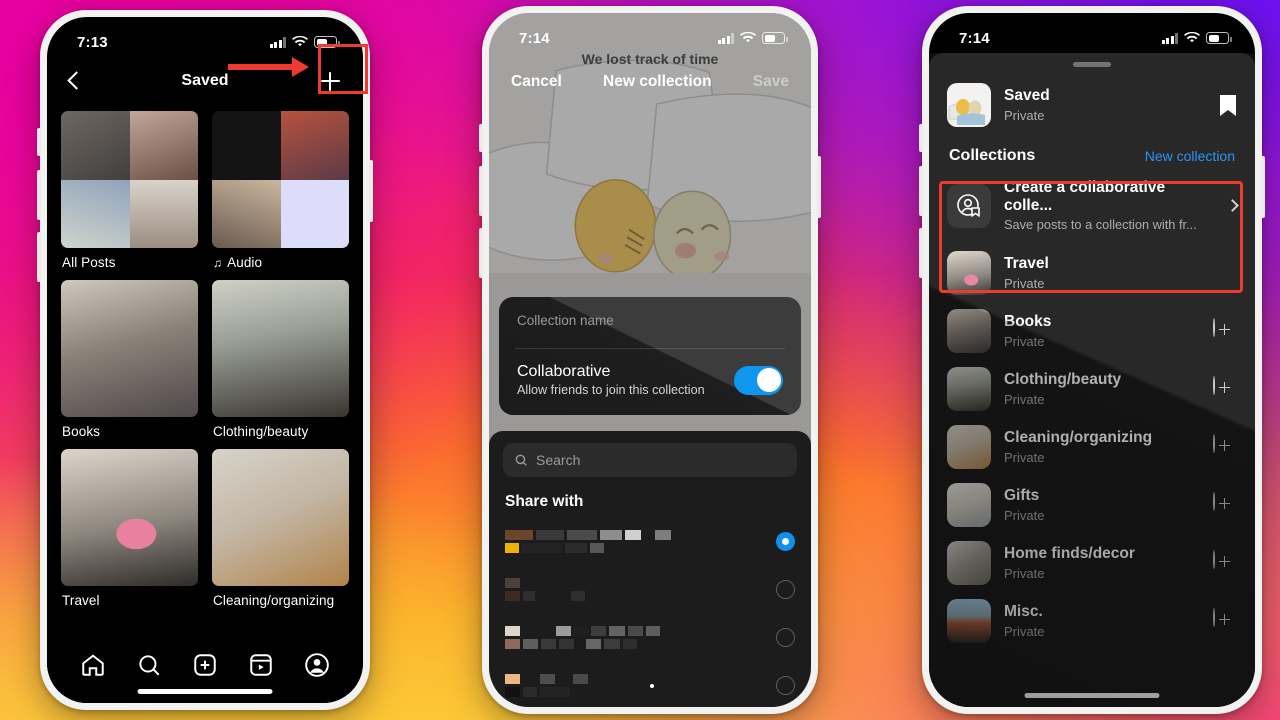 This screenshot has height=720, width=1280. Describe the element at coordinates (81, 431) in the screenshot. I see `collection-label: Books` at that location.